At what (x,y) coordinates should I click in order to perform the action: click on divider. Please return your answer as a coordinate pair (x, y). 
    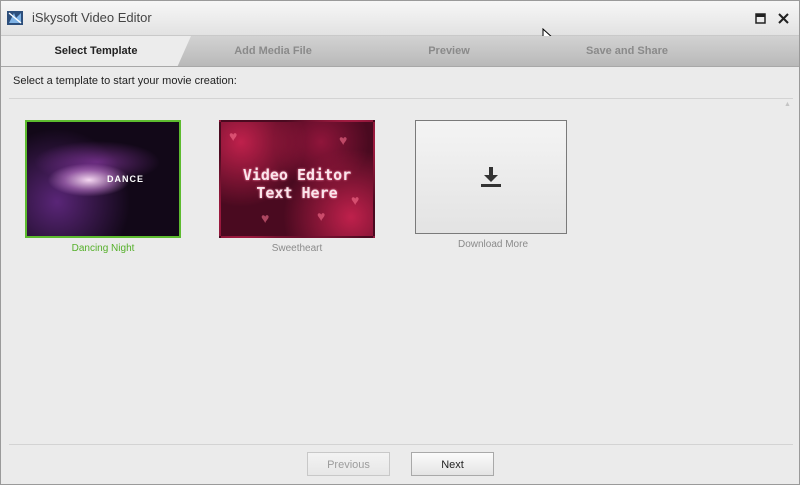
    Looking at the image, I should click on (401, 98).